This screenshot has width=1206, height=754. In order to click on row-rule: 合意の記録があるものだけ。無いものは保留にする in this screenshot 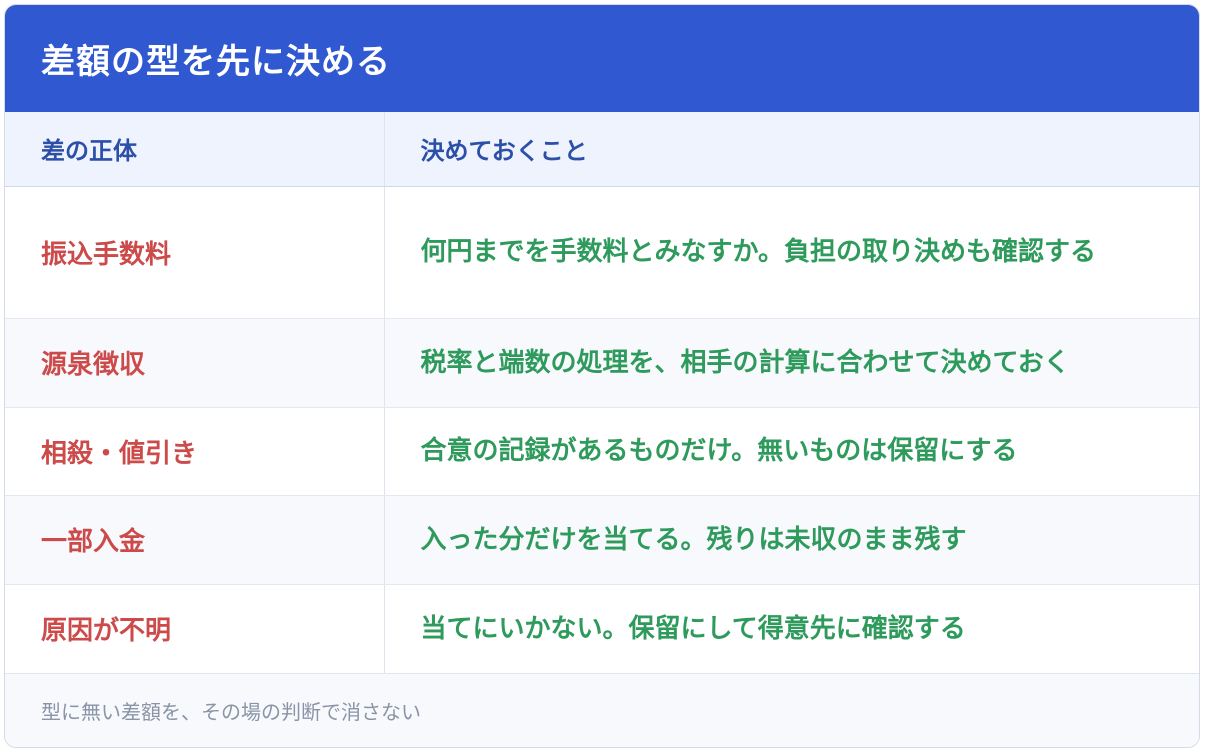, I will do `click(791, 451)`.